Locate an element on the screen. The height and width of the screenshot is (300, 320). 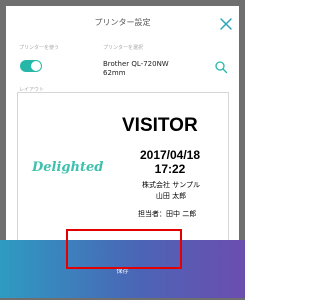
close-icon is located at coordinates (226, 24).